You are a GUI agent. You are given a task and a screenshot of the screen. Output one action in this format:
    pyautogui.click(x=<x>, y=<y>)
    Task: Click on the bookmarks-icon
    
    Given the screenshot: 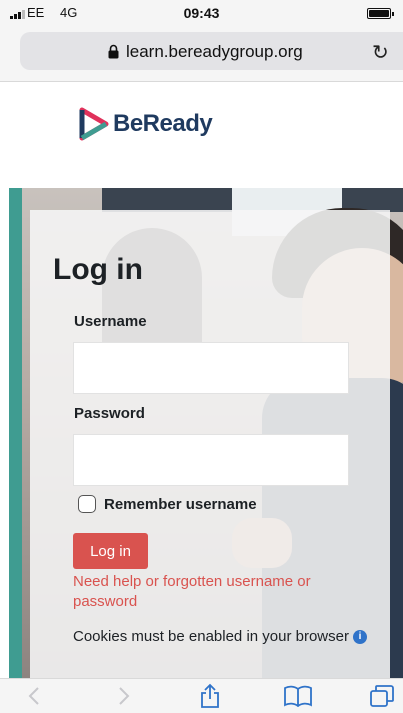 What is the action you would take?
    pyautogui.click(x=298, y=696)
    